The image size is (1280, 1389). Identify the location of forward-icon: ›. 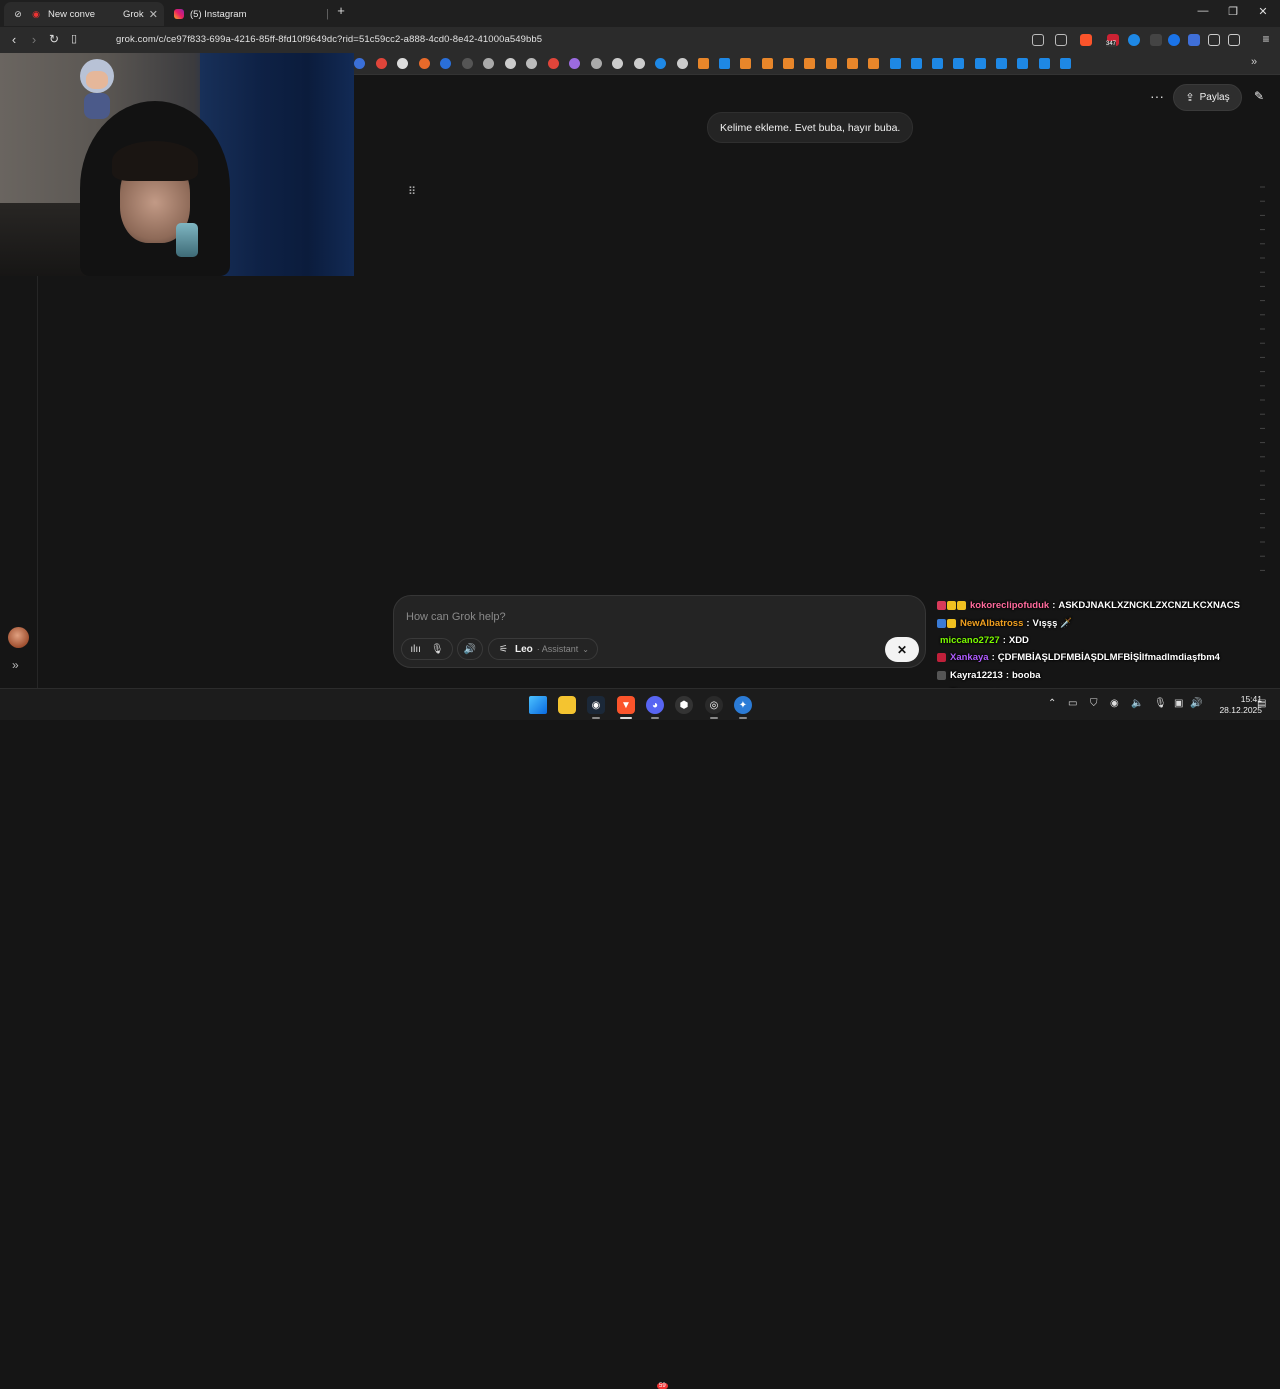
(34, 39).